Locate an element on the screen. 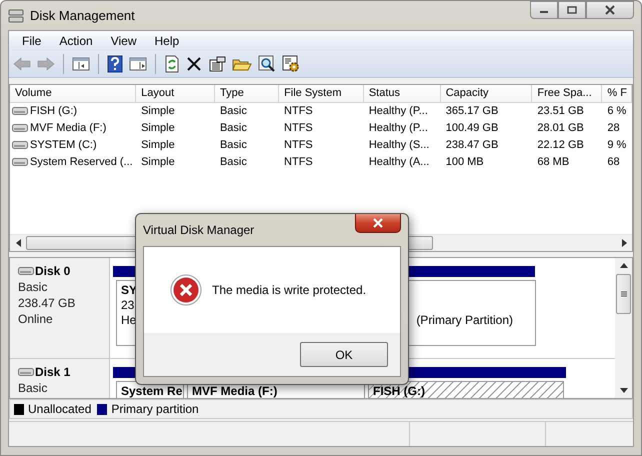  table-cell-text: 68 is located at coordinates (613, 162).